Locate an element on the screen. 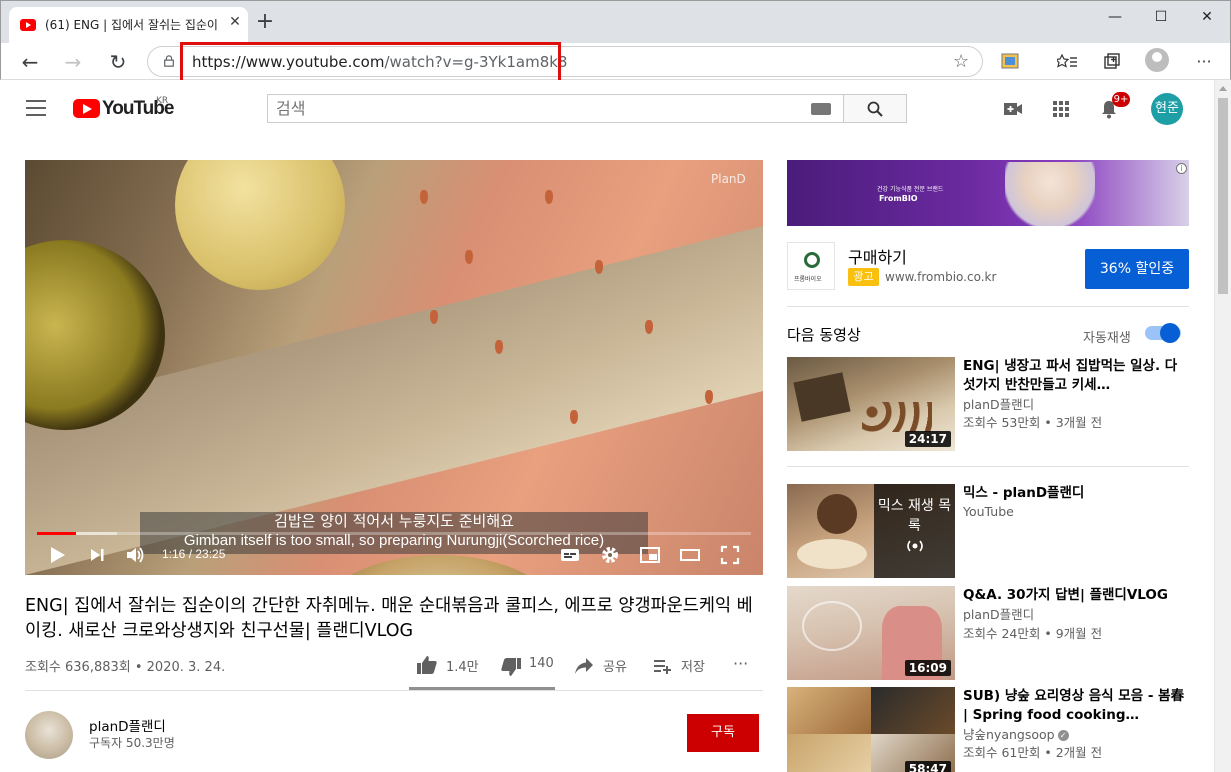  recommended-video-channel: YouTube is located at coordinates (988, 511).